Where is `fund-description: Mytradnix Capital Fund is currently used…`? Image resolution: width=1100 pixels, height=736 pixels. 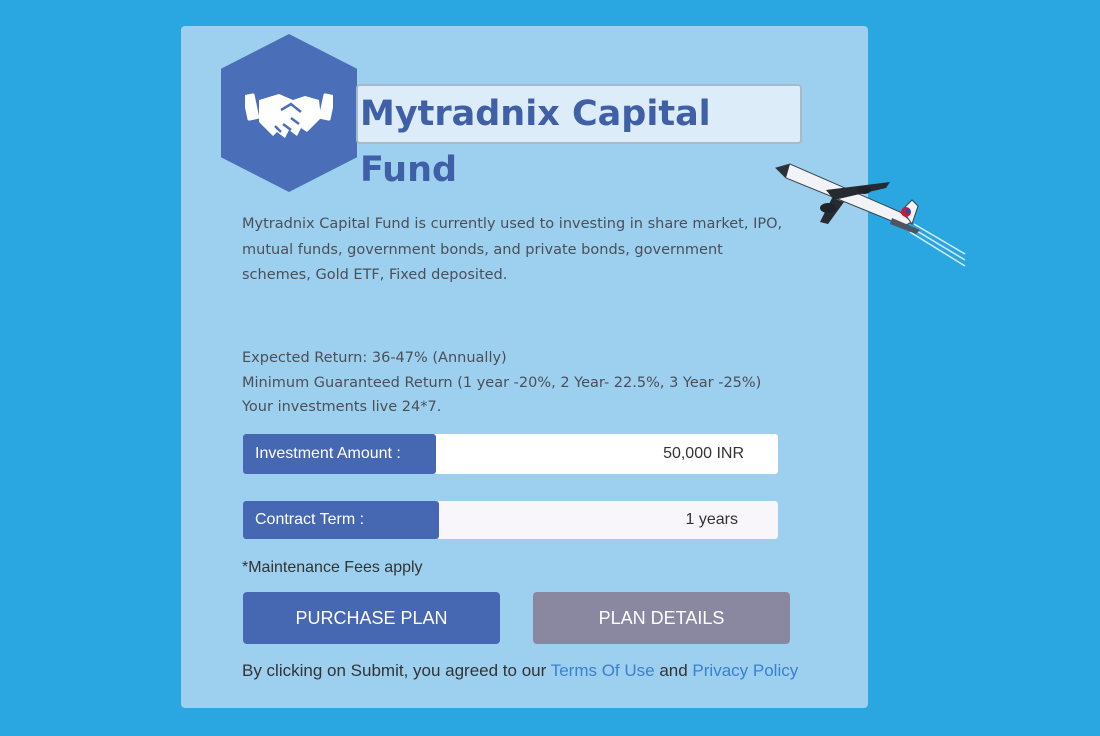
fund-description: Mytradnix Capital Fund is currently used… is located at coordinates (512, 249).